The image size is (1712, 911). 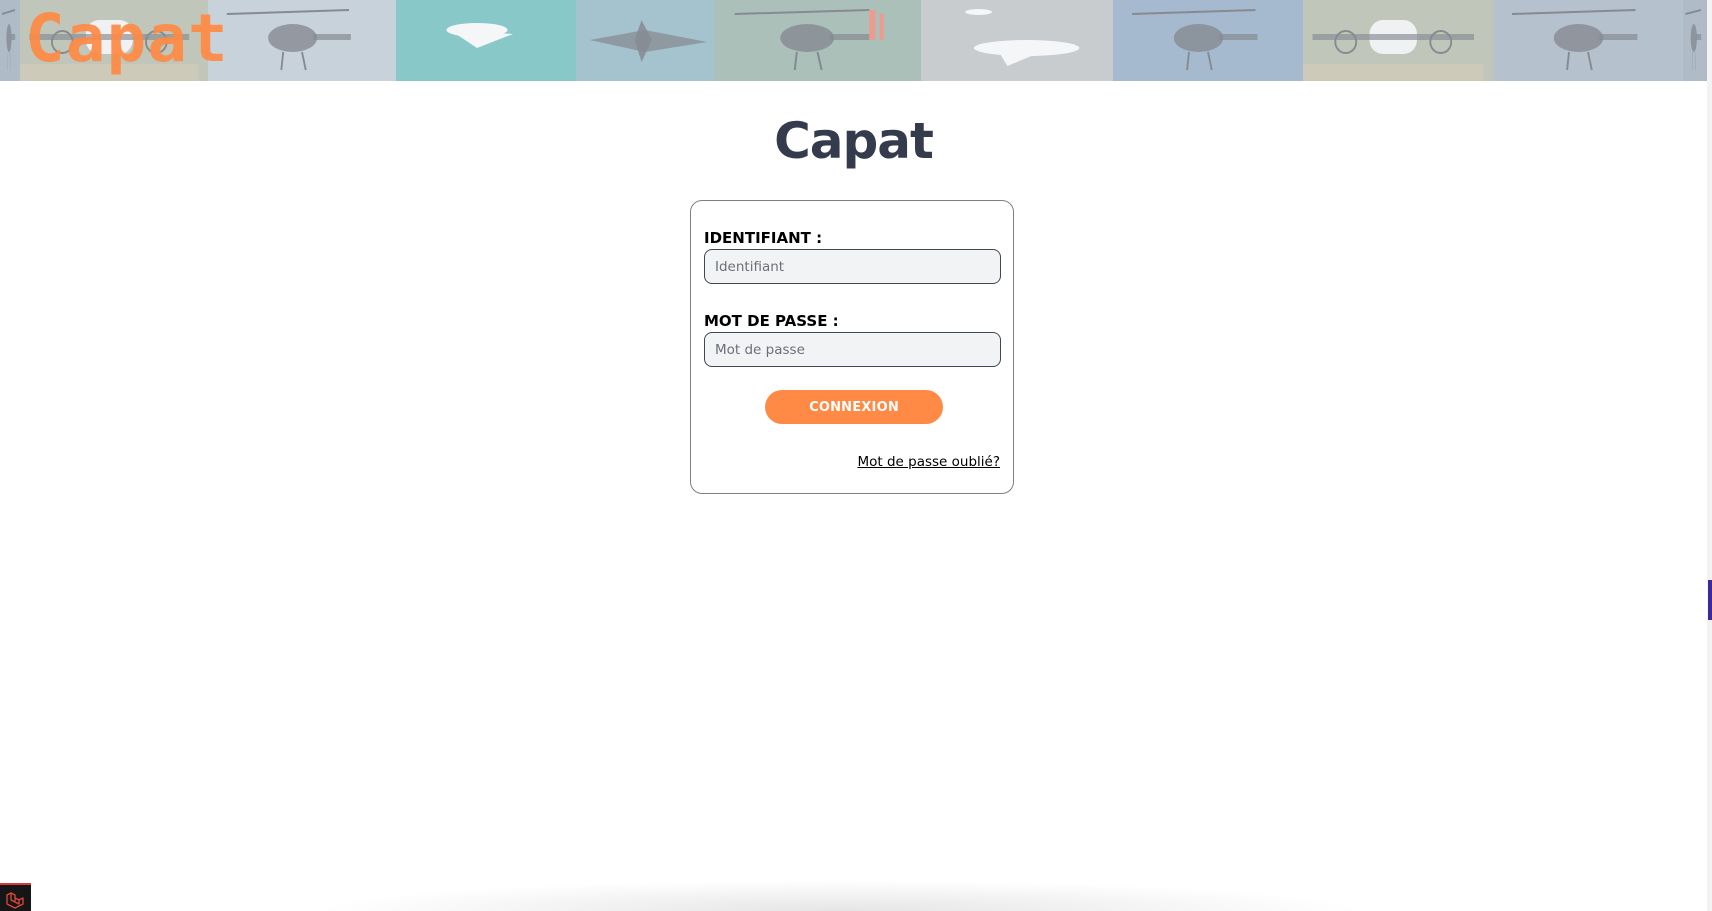 What do you see at coordinates (852, 349) in the screenshot?
I see `password-input` at bounding box center [852, 349].